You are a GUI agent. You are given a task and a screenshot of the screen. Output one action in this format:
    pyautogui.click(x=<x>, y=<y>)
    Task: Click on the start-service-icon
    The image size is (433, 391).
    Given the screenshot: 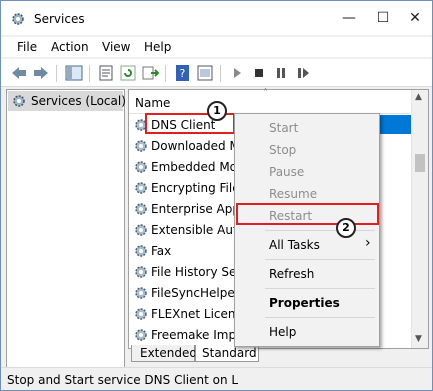 What is the action you would take?
    pyautogui.click(x=237, y=73)
    